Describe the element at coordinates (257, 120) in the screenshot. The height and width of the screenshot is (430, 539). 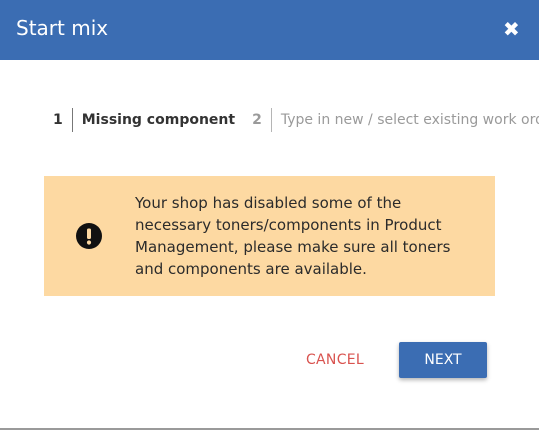
I see `step-2-number: 2` at that location.